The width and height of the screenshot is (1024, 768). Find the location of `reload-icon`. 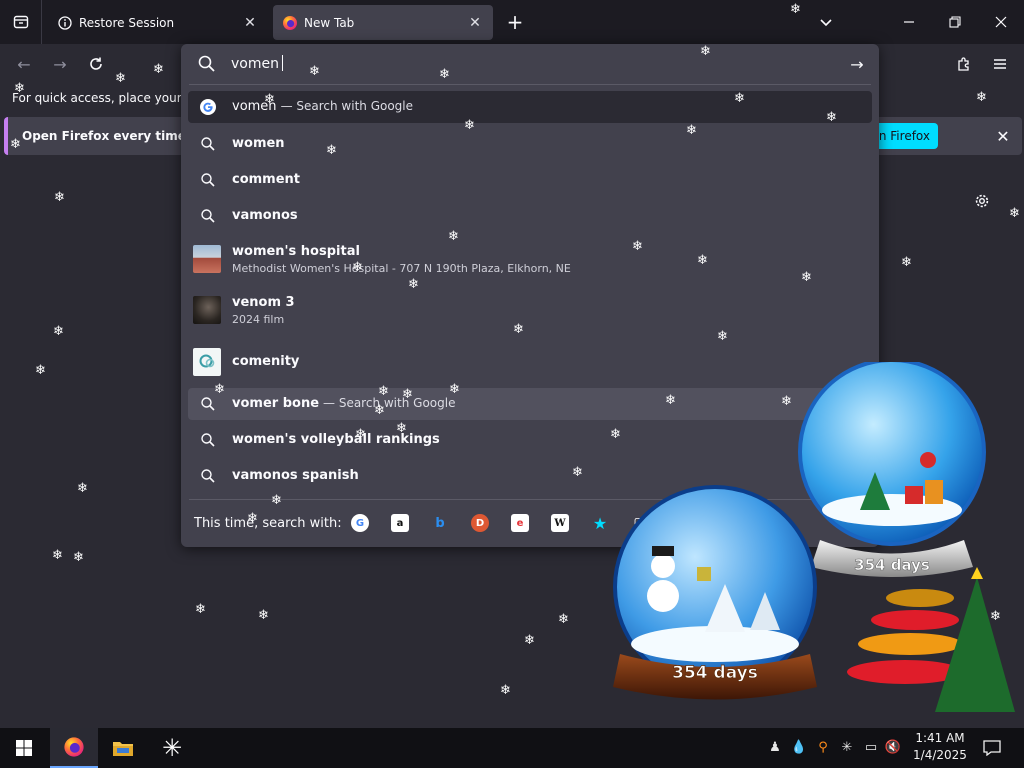

reload-icon is located at coordinates (96, 63).